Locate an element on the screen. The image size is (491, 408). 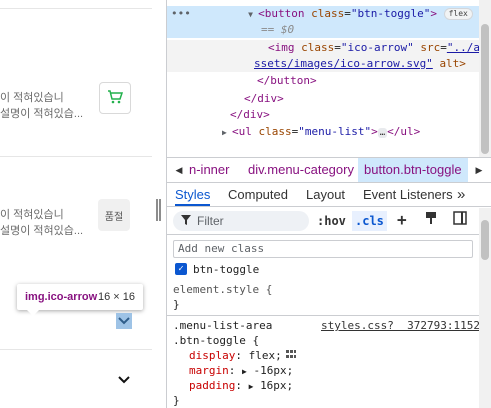
expand-triangle-icon: ▼ is located at coordinates (253, 15).